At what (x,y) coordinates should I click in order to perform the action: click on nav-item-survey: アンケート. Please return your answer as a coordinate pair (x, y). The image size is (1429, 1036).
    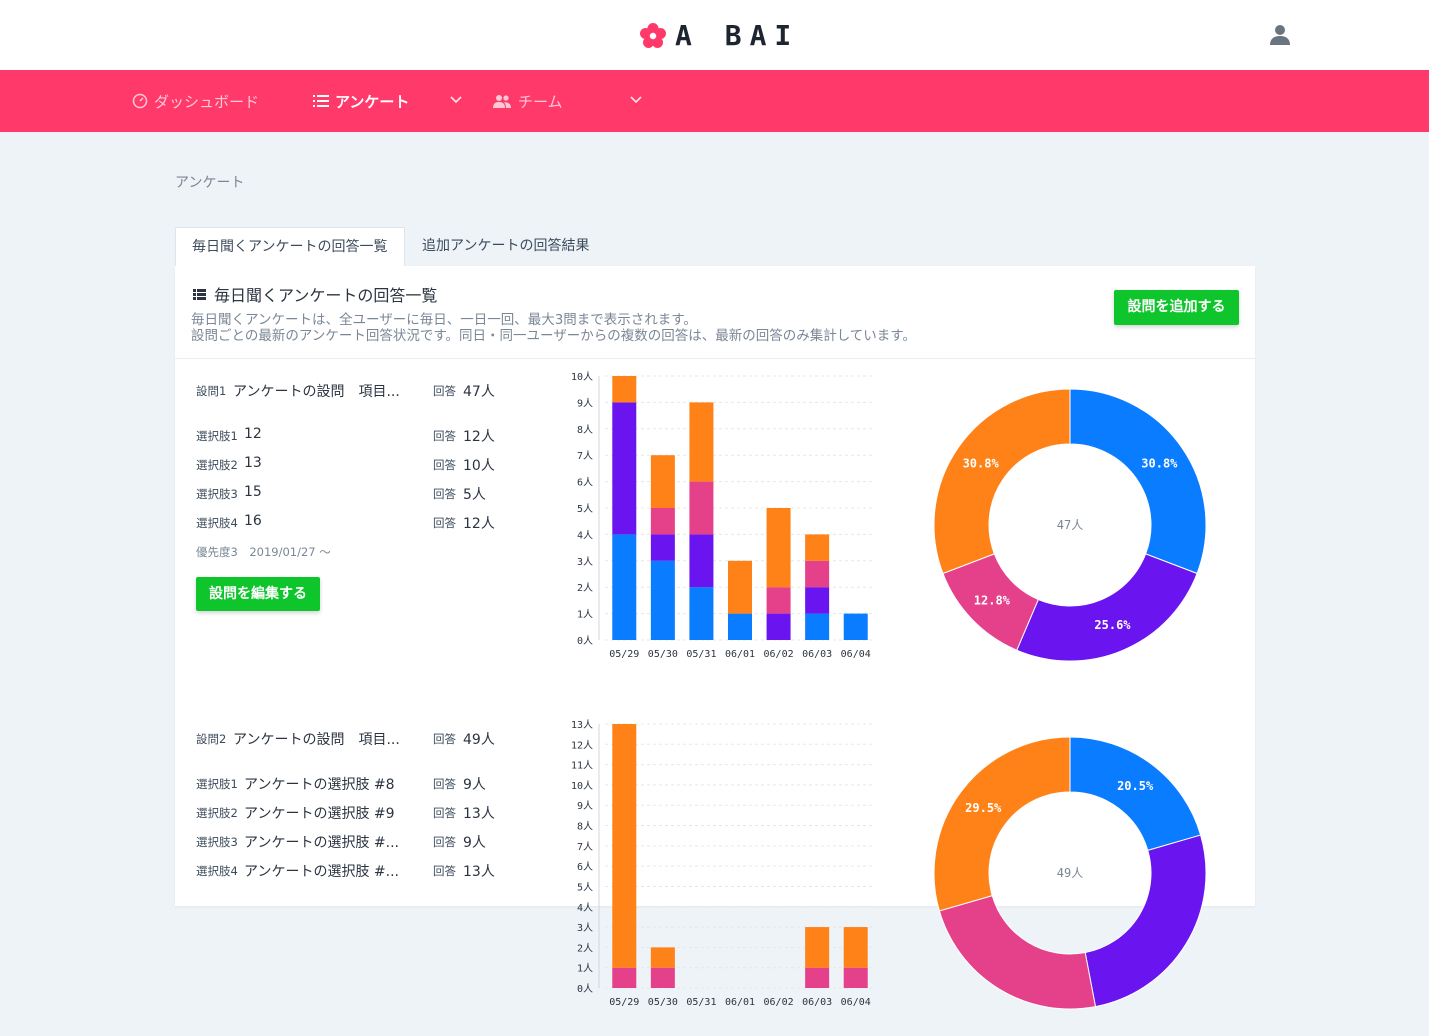
    Looking at the image, I should click on (361, 101).